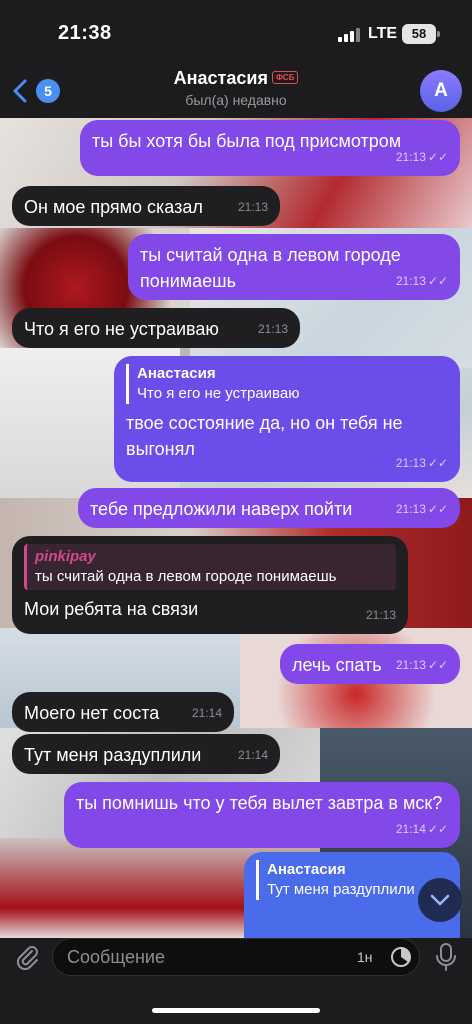 Image resolution: width=472 pixels, height=1024 pixels. I want to click on back-button: 5, so click(34, 91).